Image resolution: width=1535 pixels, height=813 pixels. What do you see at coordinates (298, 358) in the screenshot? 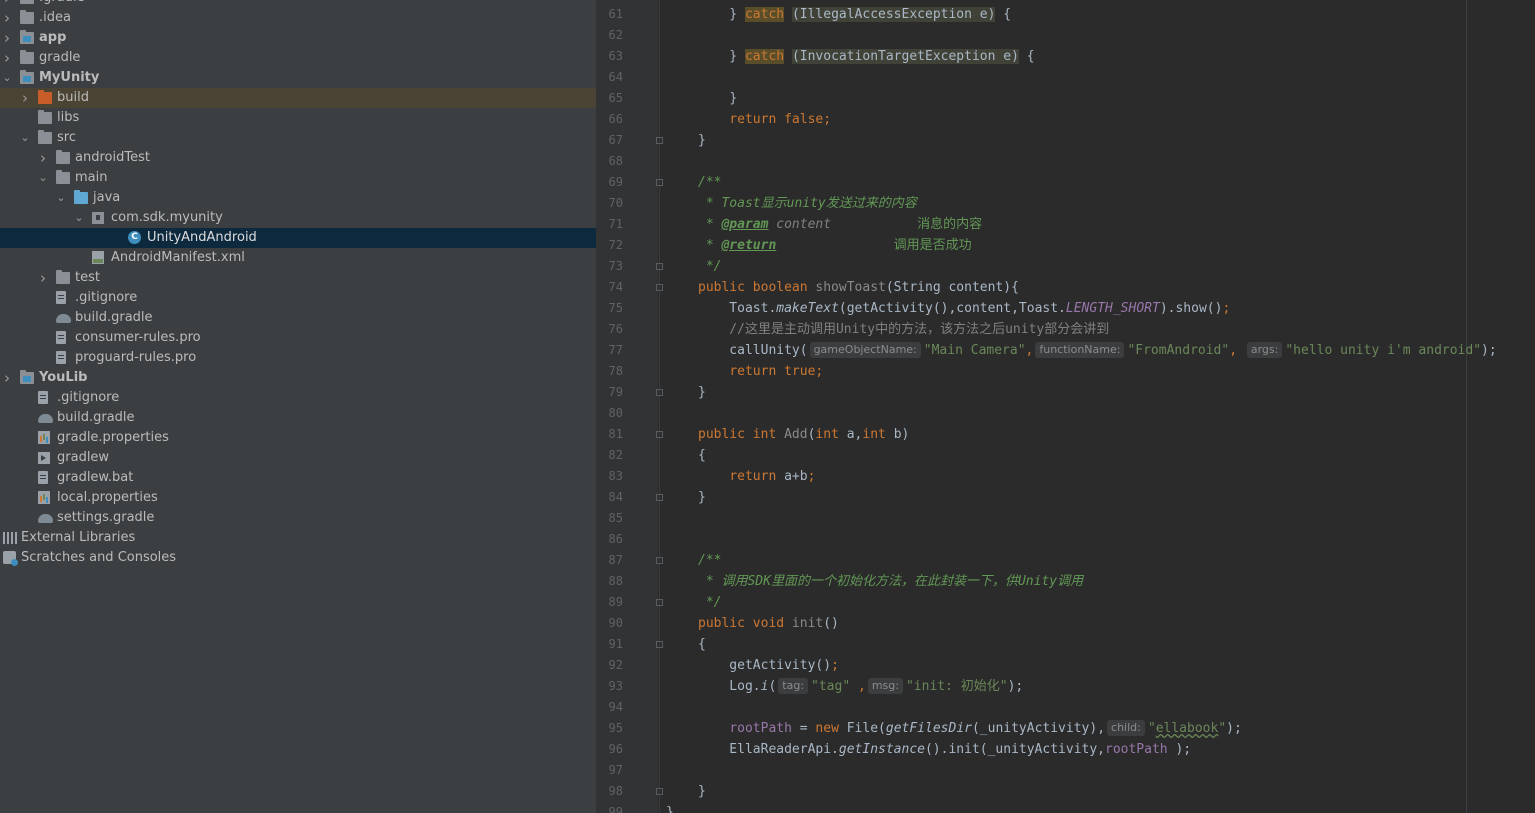
I see `tree-item: proguard-rules.pro` at bounding box center [298, 358].